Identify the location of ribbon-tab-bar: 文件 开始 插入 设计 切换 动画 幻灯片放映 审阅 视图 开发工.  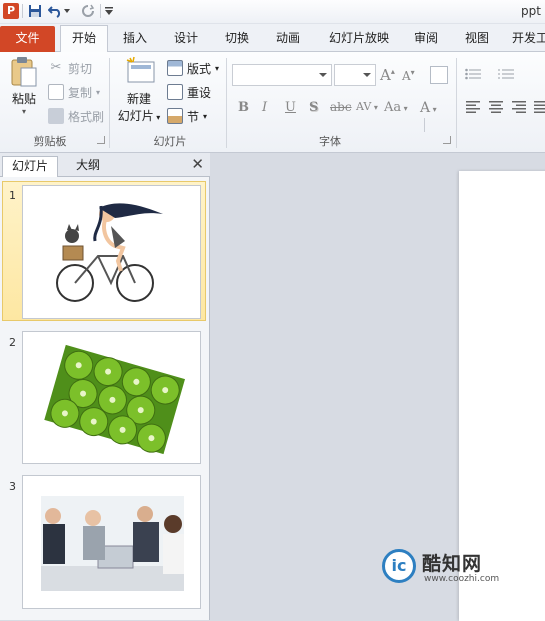
(272, 38).